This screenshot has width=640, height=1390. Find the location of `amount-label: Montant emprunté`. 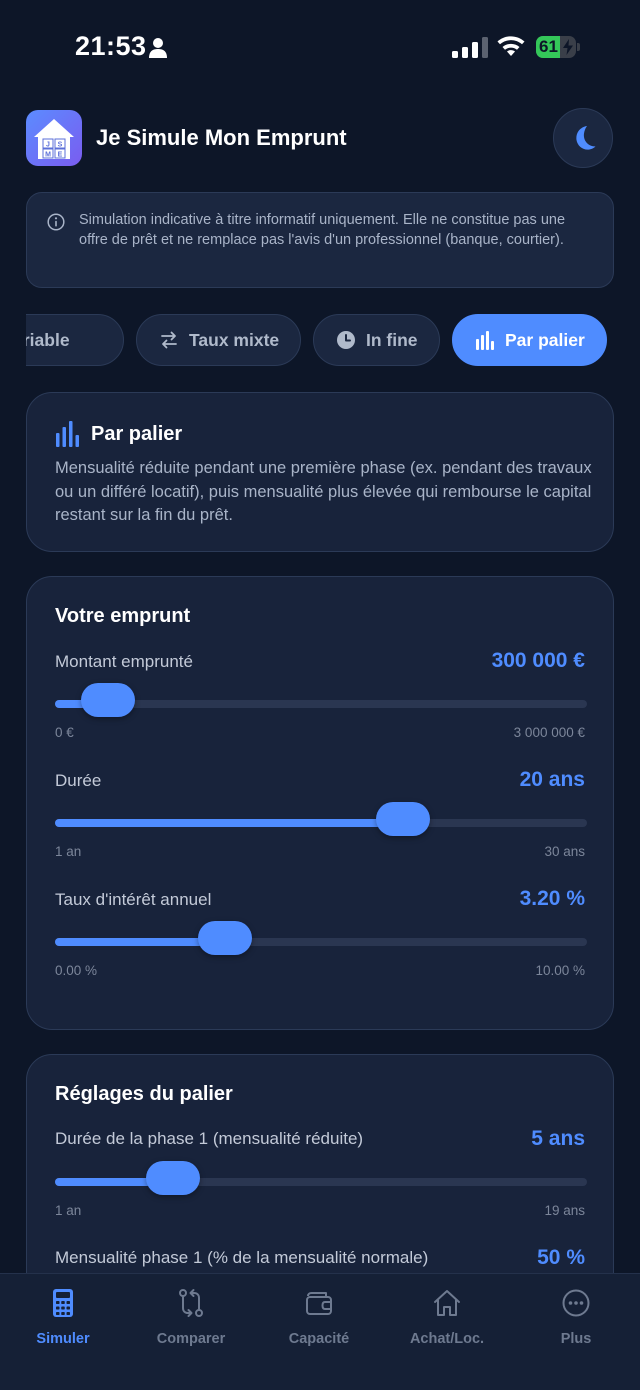

amount-label: Montant emprunté is located at coordinates (124, 661).